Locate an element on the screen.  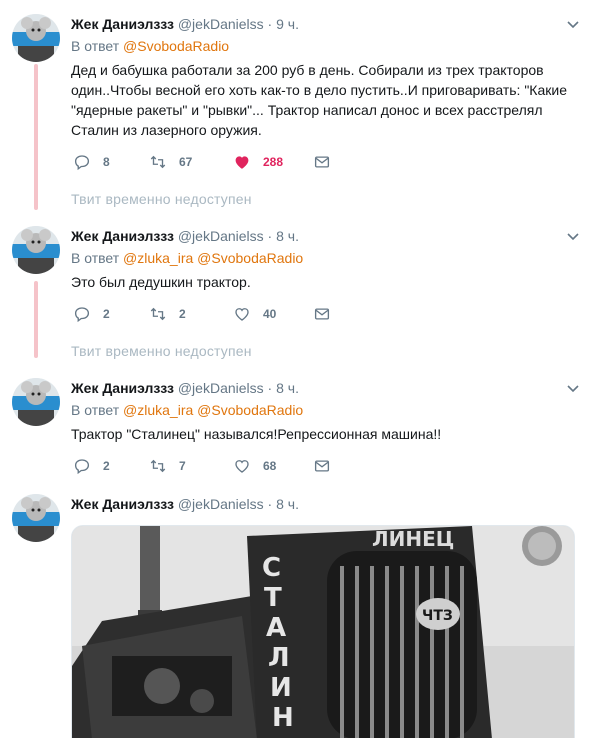
retweet-button: 2 is located at coordinates (167, 314).